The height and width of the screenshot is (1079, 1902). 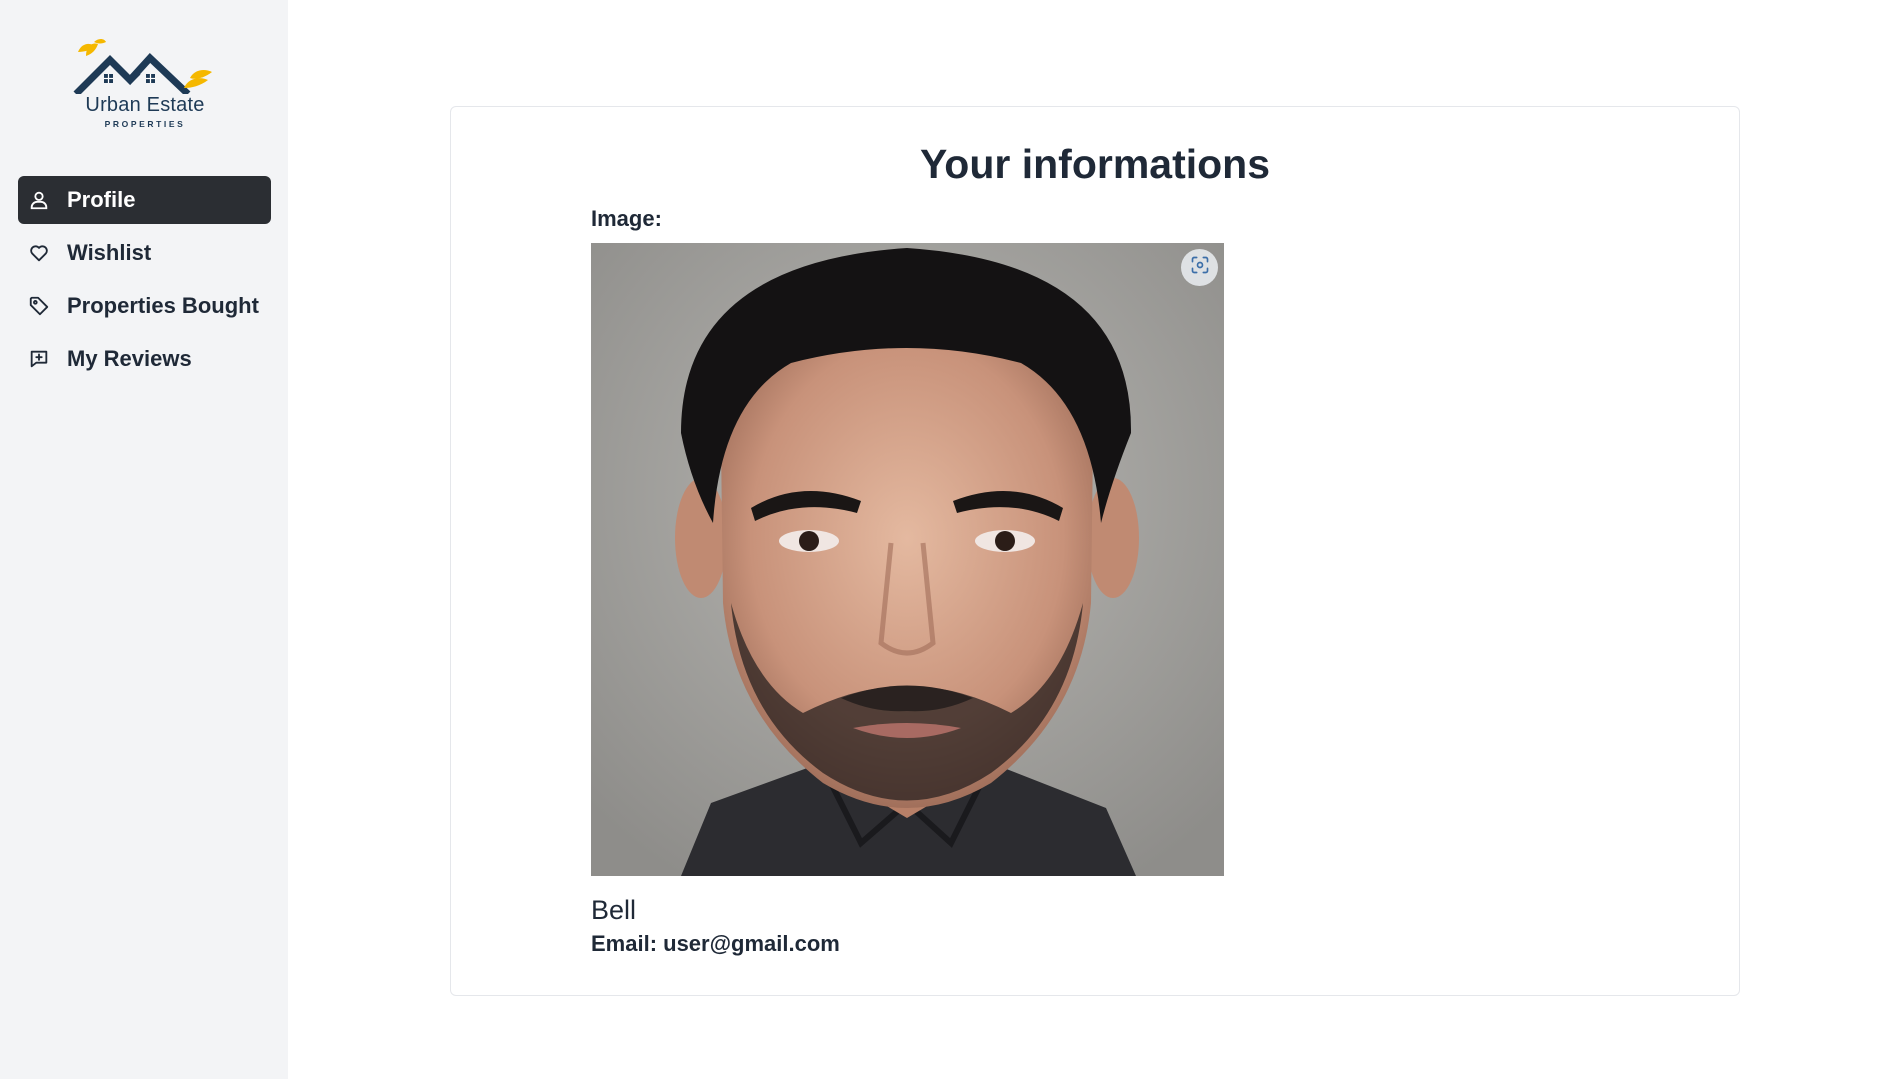 I want to click on brand-logo: Urban Estate PROPERTIES, so click(x=145, y=86).